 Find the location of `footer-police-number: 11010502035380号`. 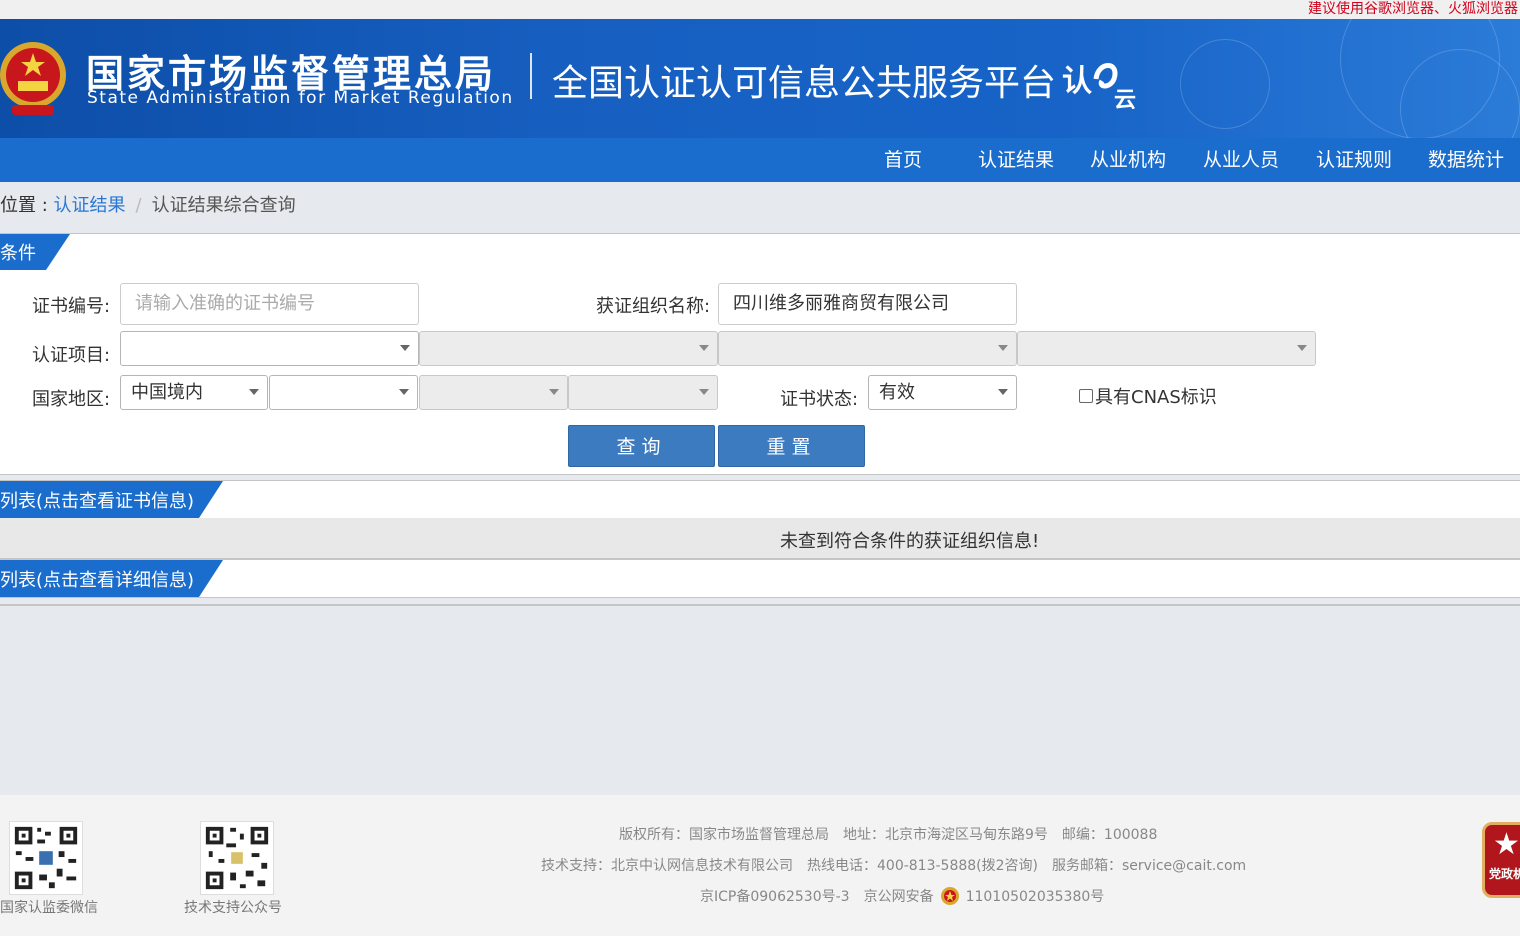

footer-police-number: 11010502035380号 is located at coordinates (1035, 896).